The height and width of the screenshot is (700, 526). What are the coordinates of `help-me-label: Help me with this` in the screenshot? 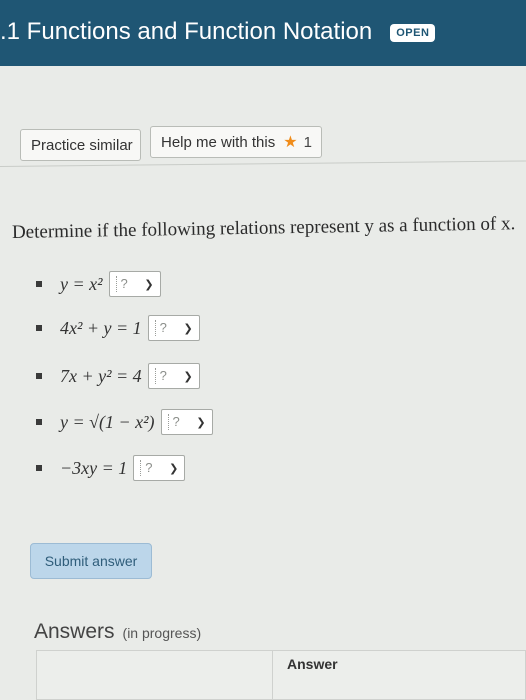 It's located at (218, 142).